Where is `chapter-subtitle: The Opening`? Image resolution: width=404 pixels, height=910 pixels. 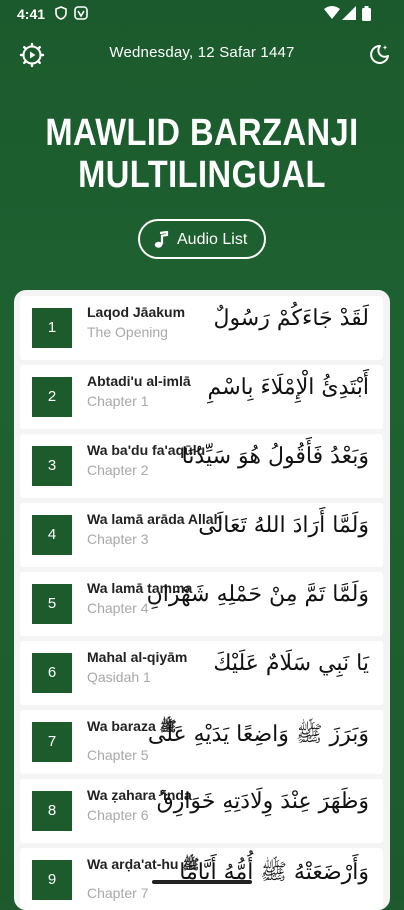 chapter-subtitle: The Opening is located at coordinates (127, 332).